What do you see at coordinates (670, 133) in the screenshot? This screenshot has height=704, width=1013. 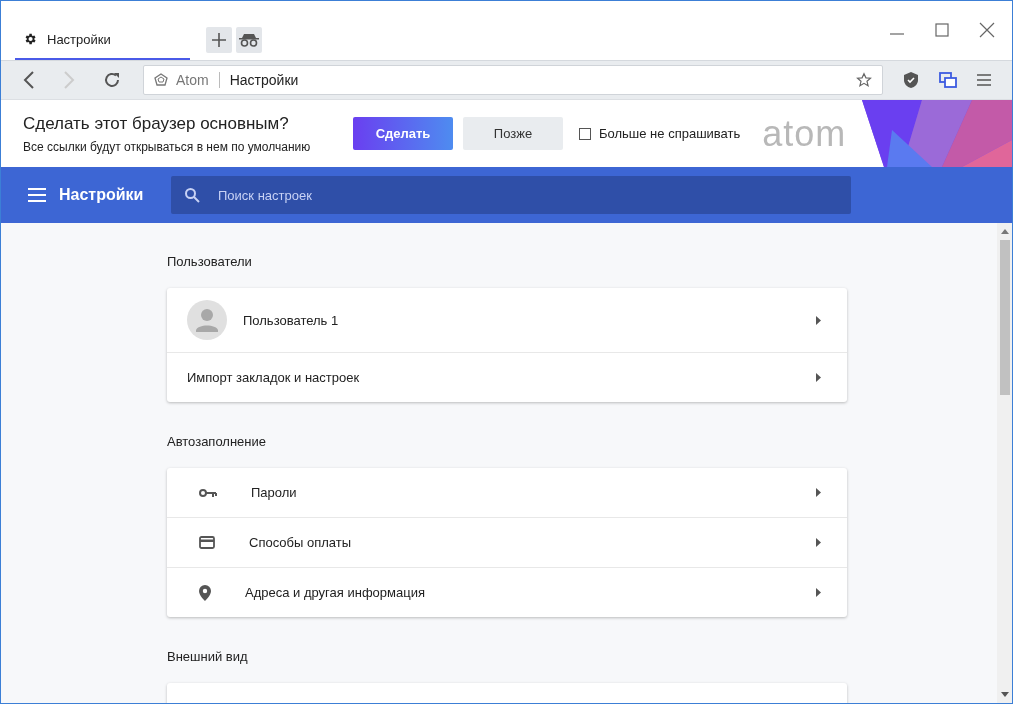 I see `checkbox-label: Больше не спрашивать` at bounding box center [670, 133].